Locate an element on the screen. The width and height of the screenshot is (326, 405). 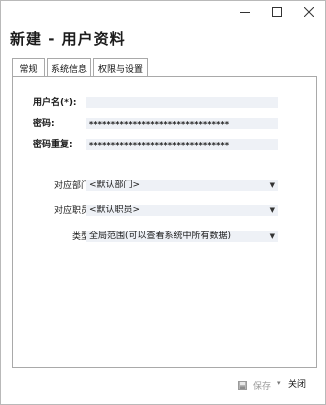
minimize-icon is located at coordinates (245, 12).